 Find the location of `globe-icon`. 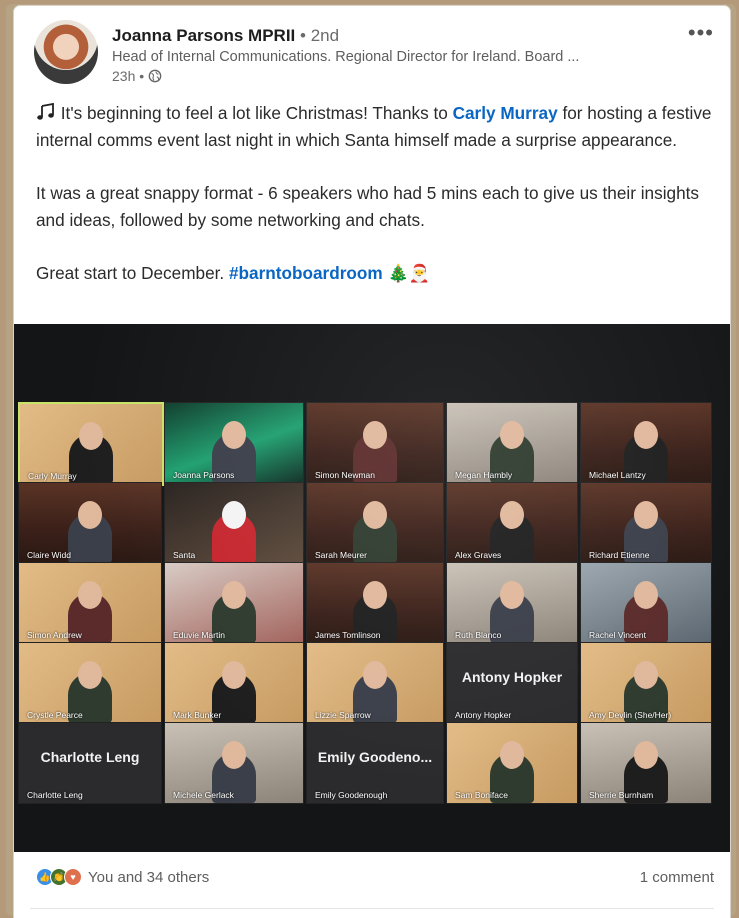

globe-icon is located at coordinates (155, 76).